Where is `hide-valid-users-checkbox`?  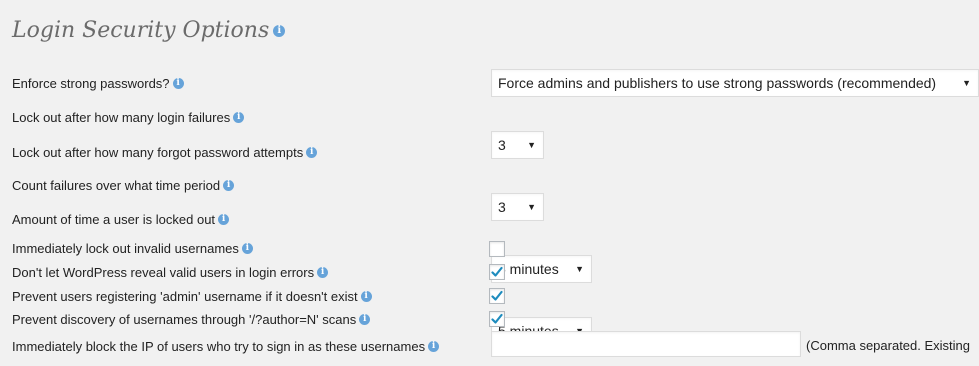
hide-valid-users-checkbox is located at coordinates (497, 272).